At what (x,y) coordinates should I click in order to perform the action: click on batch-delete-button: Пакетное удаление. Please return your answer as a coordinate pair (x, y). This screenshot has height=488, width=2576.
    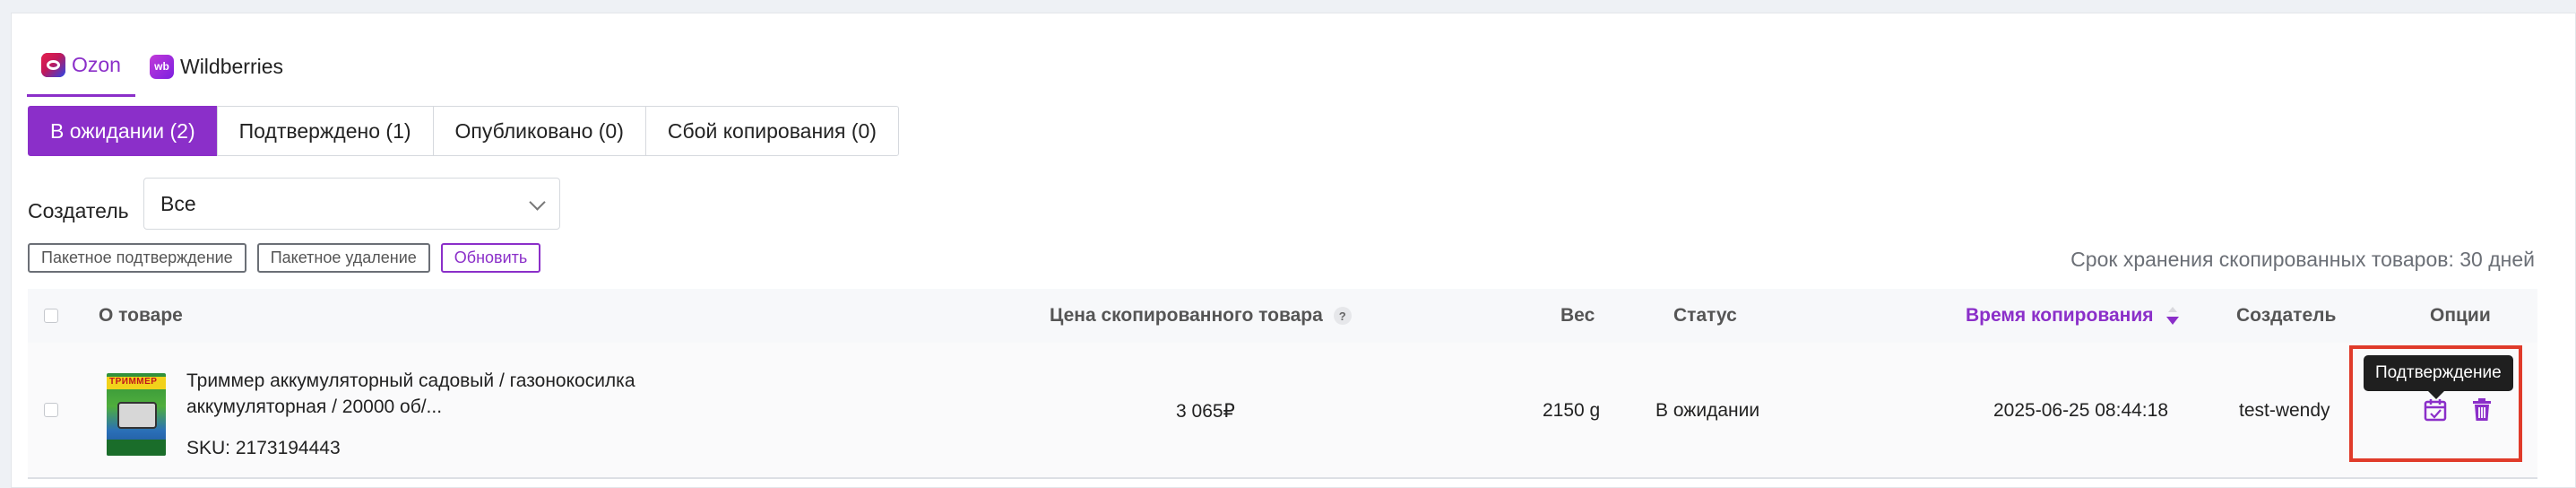
    Looking at the image, I should click on (343, 258).